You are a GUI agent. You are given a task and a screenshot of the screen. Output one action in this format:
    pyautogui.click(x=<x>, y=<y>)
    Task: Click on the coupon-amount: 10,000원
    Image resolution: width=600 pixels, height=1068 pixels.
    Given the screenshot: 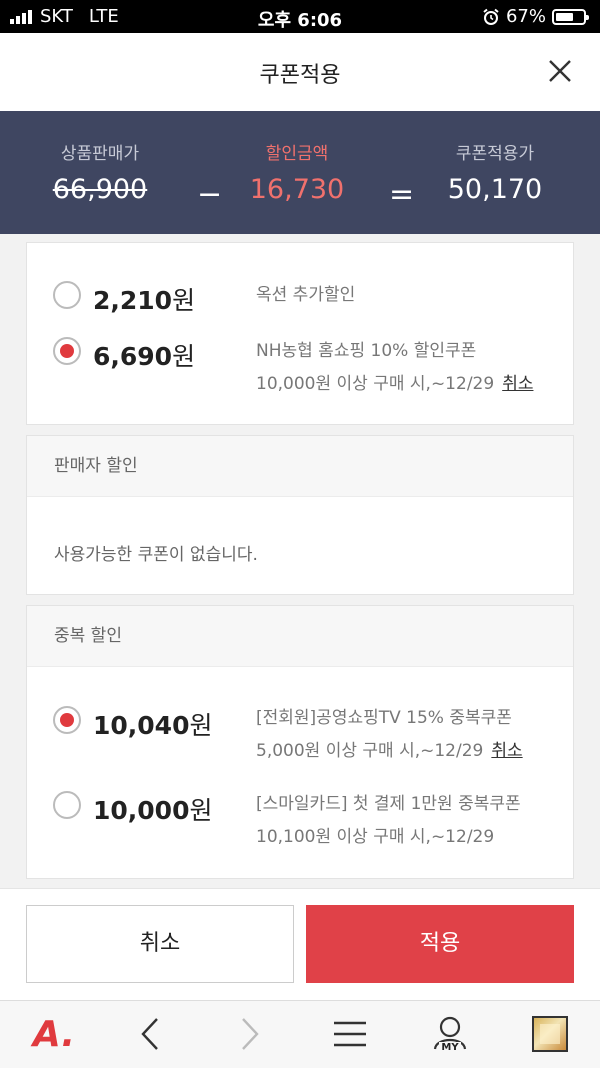 What is the action you would take?
    pyautogui.click(x=153, y=809)
    